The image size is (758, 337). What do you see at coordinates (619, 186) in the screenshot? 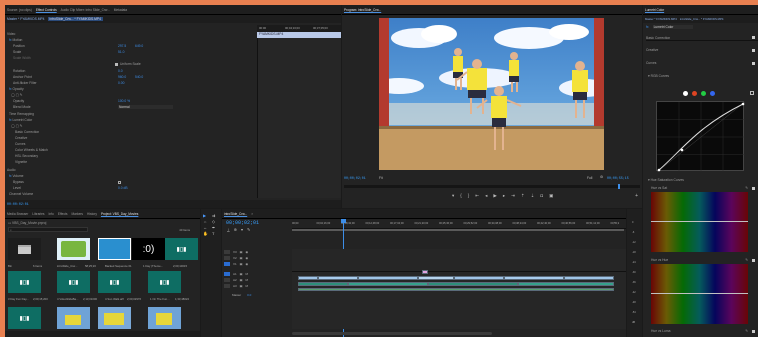
I see `program-playhead` at bounding box center [619, 186].